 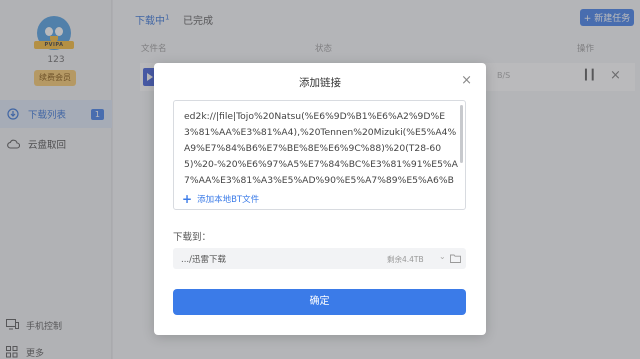 I want to click on confirm-button: 确定, so click(x=319, y=302).